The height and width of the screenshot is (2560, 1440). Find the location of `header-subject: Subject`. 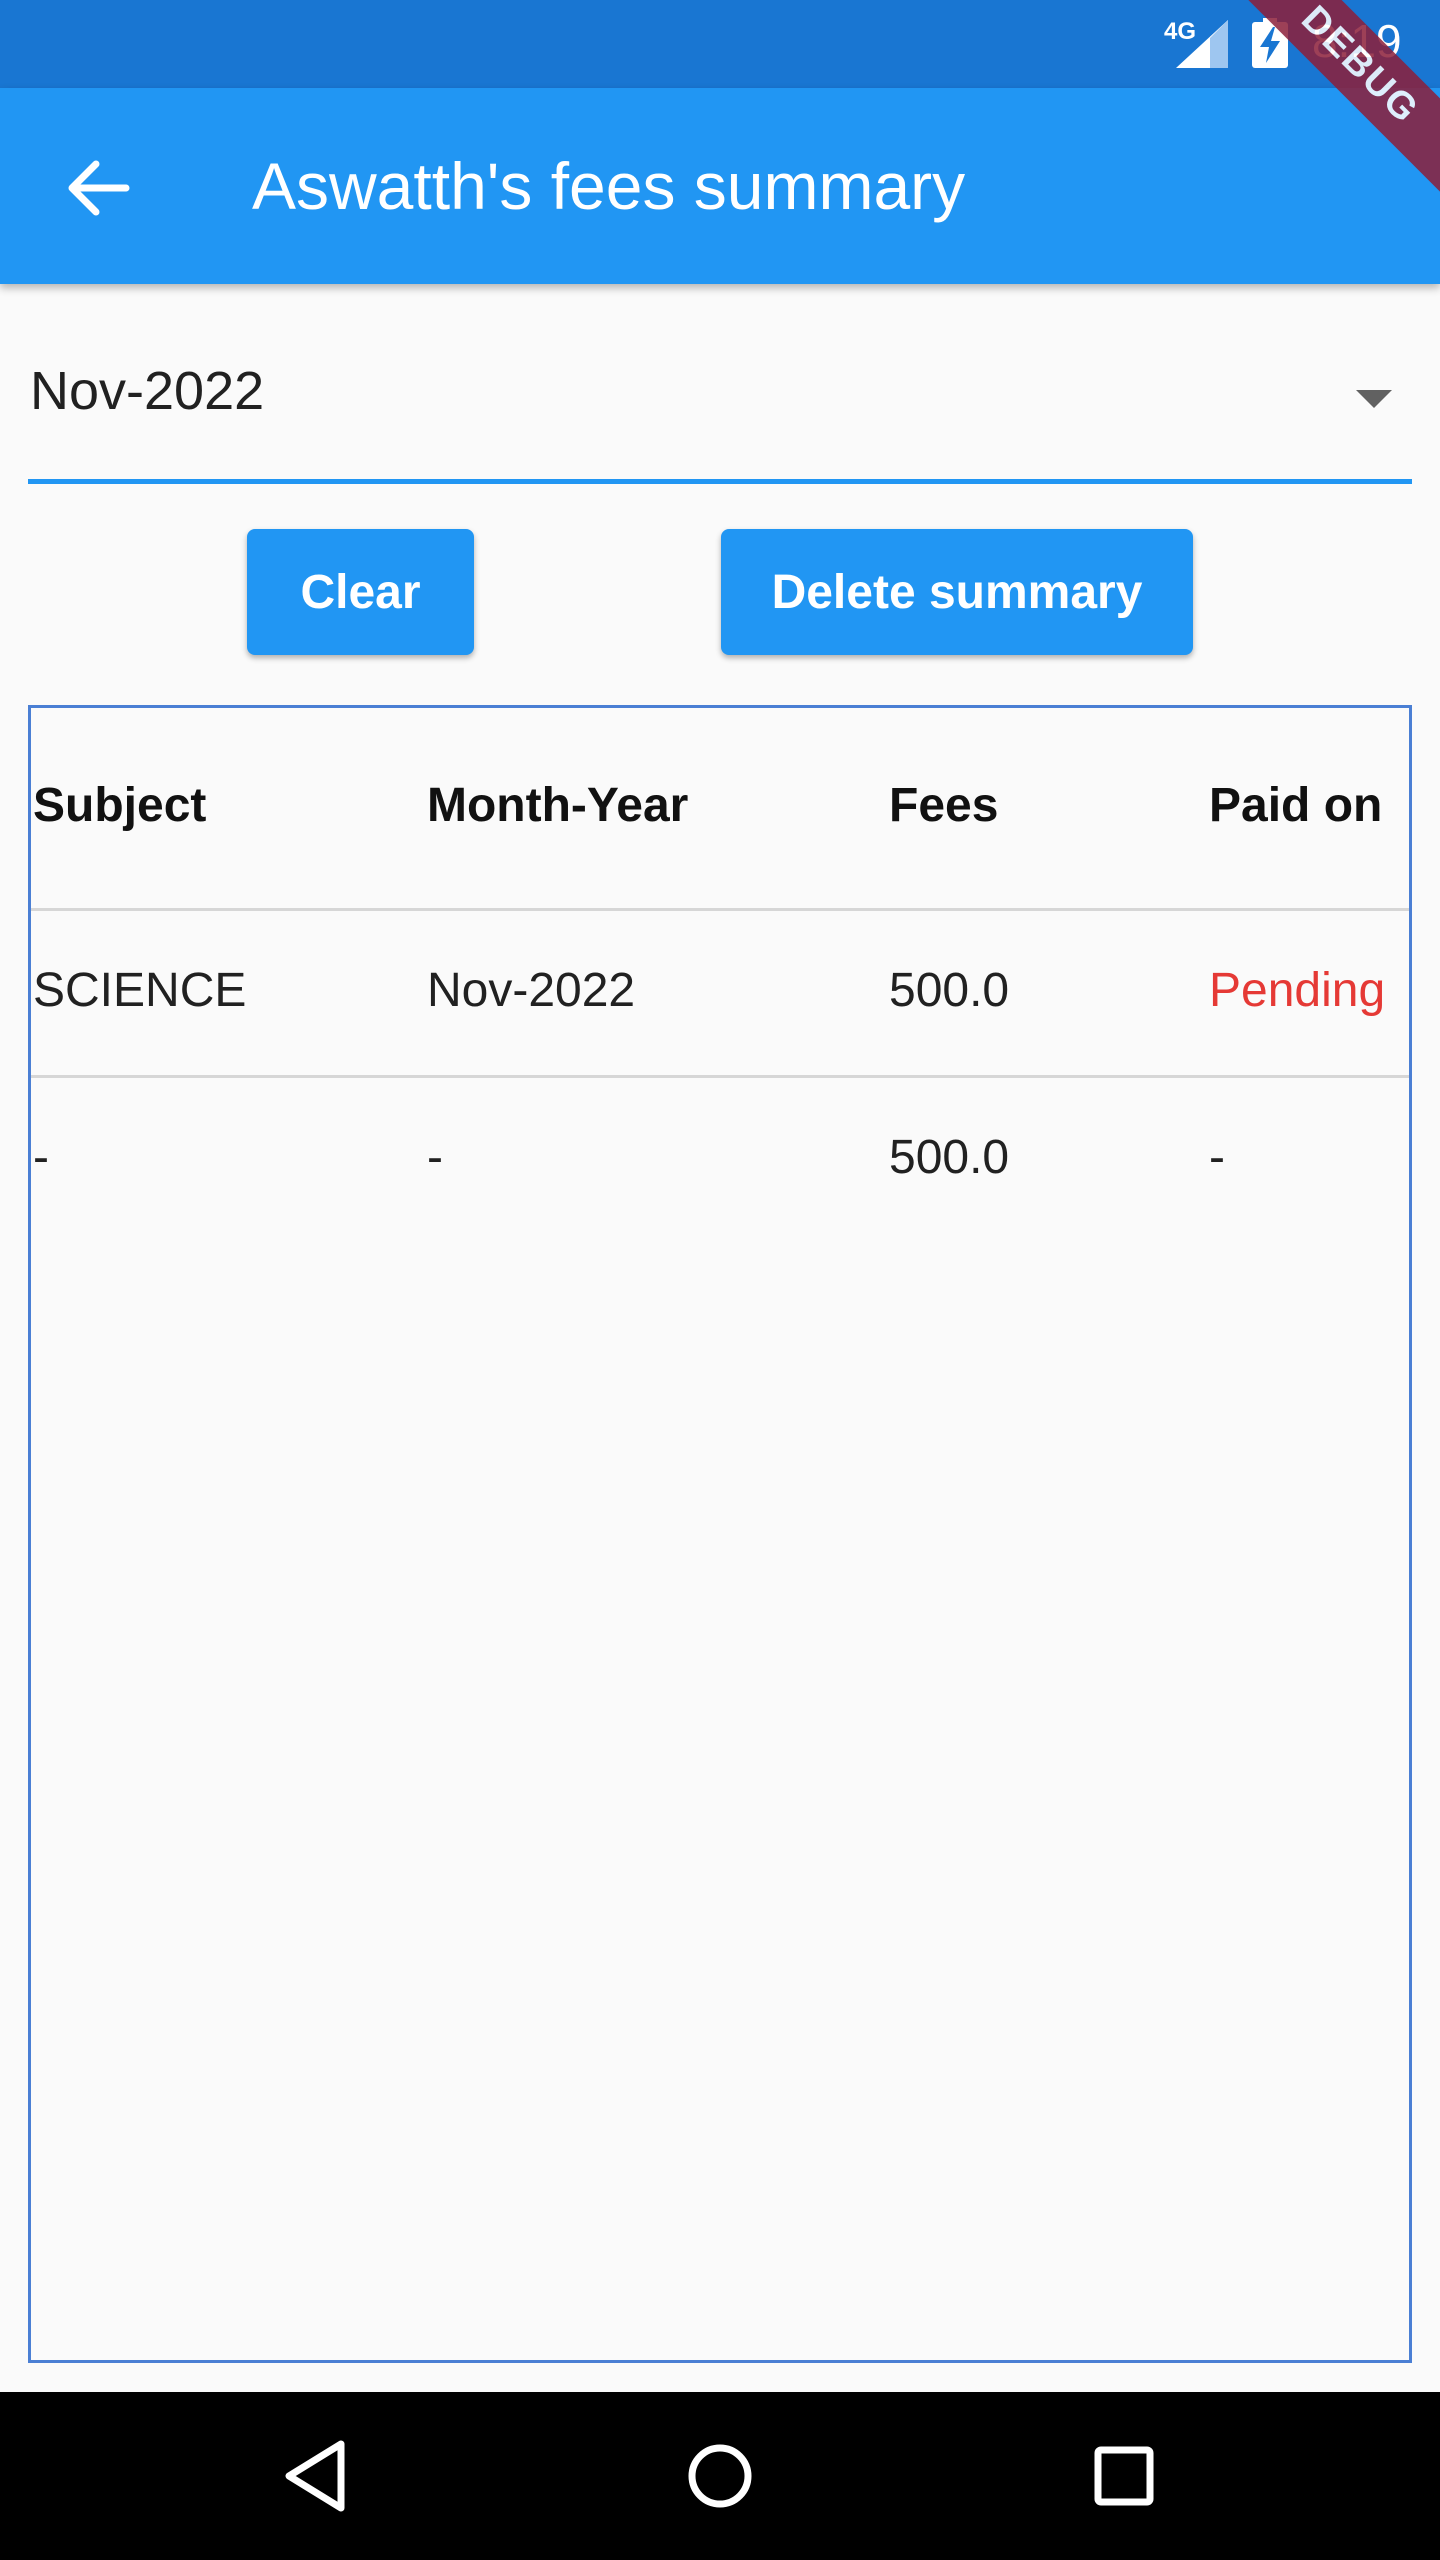

header-subject: Subject is located at coordinates (120, 805).